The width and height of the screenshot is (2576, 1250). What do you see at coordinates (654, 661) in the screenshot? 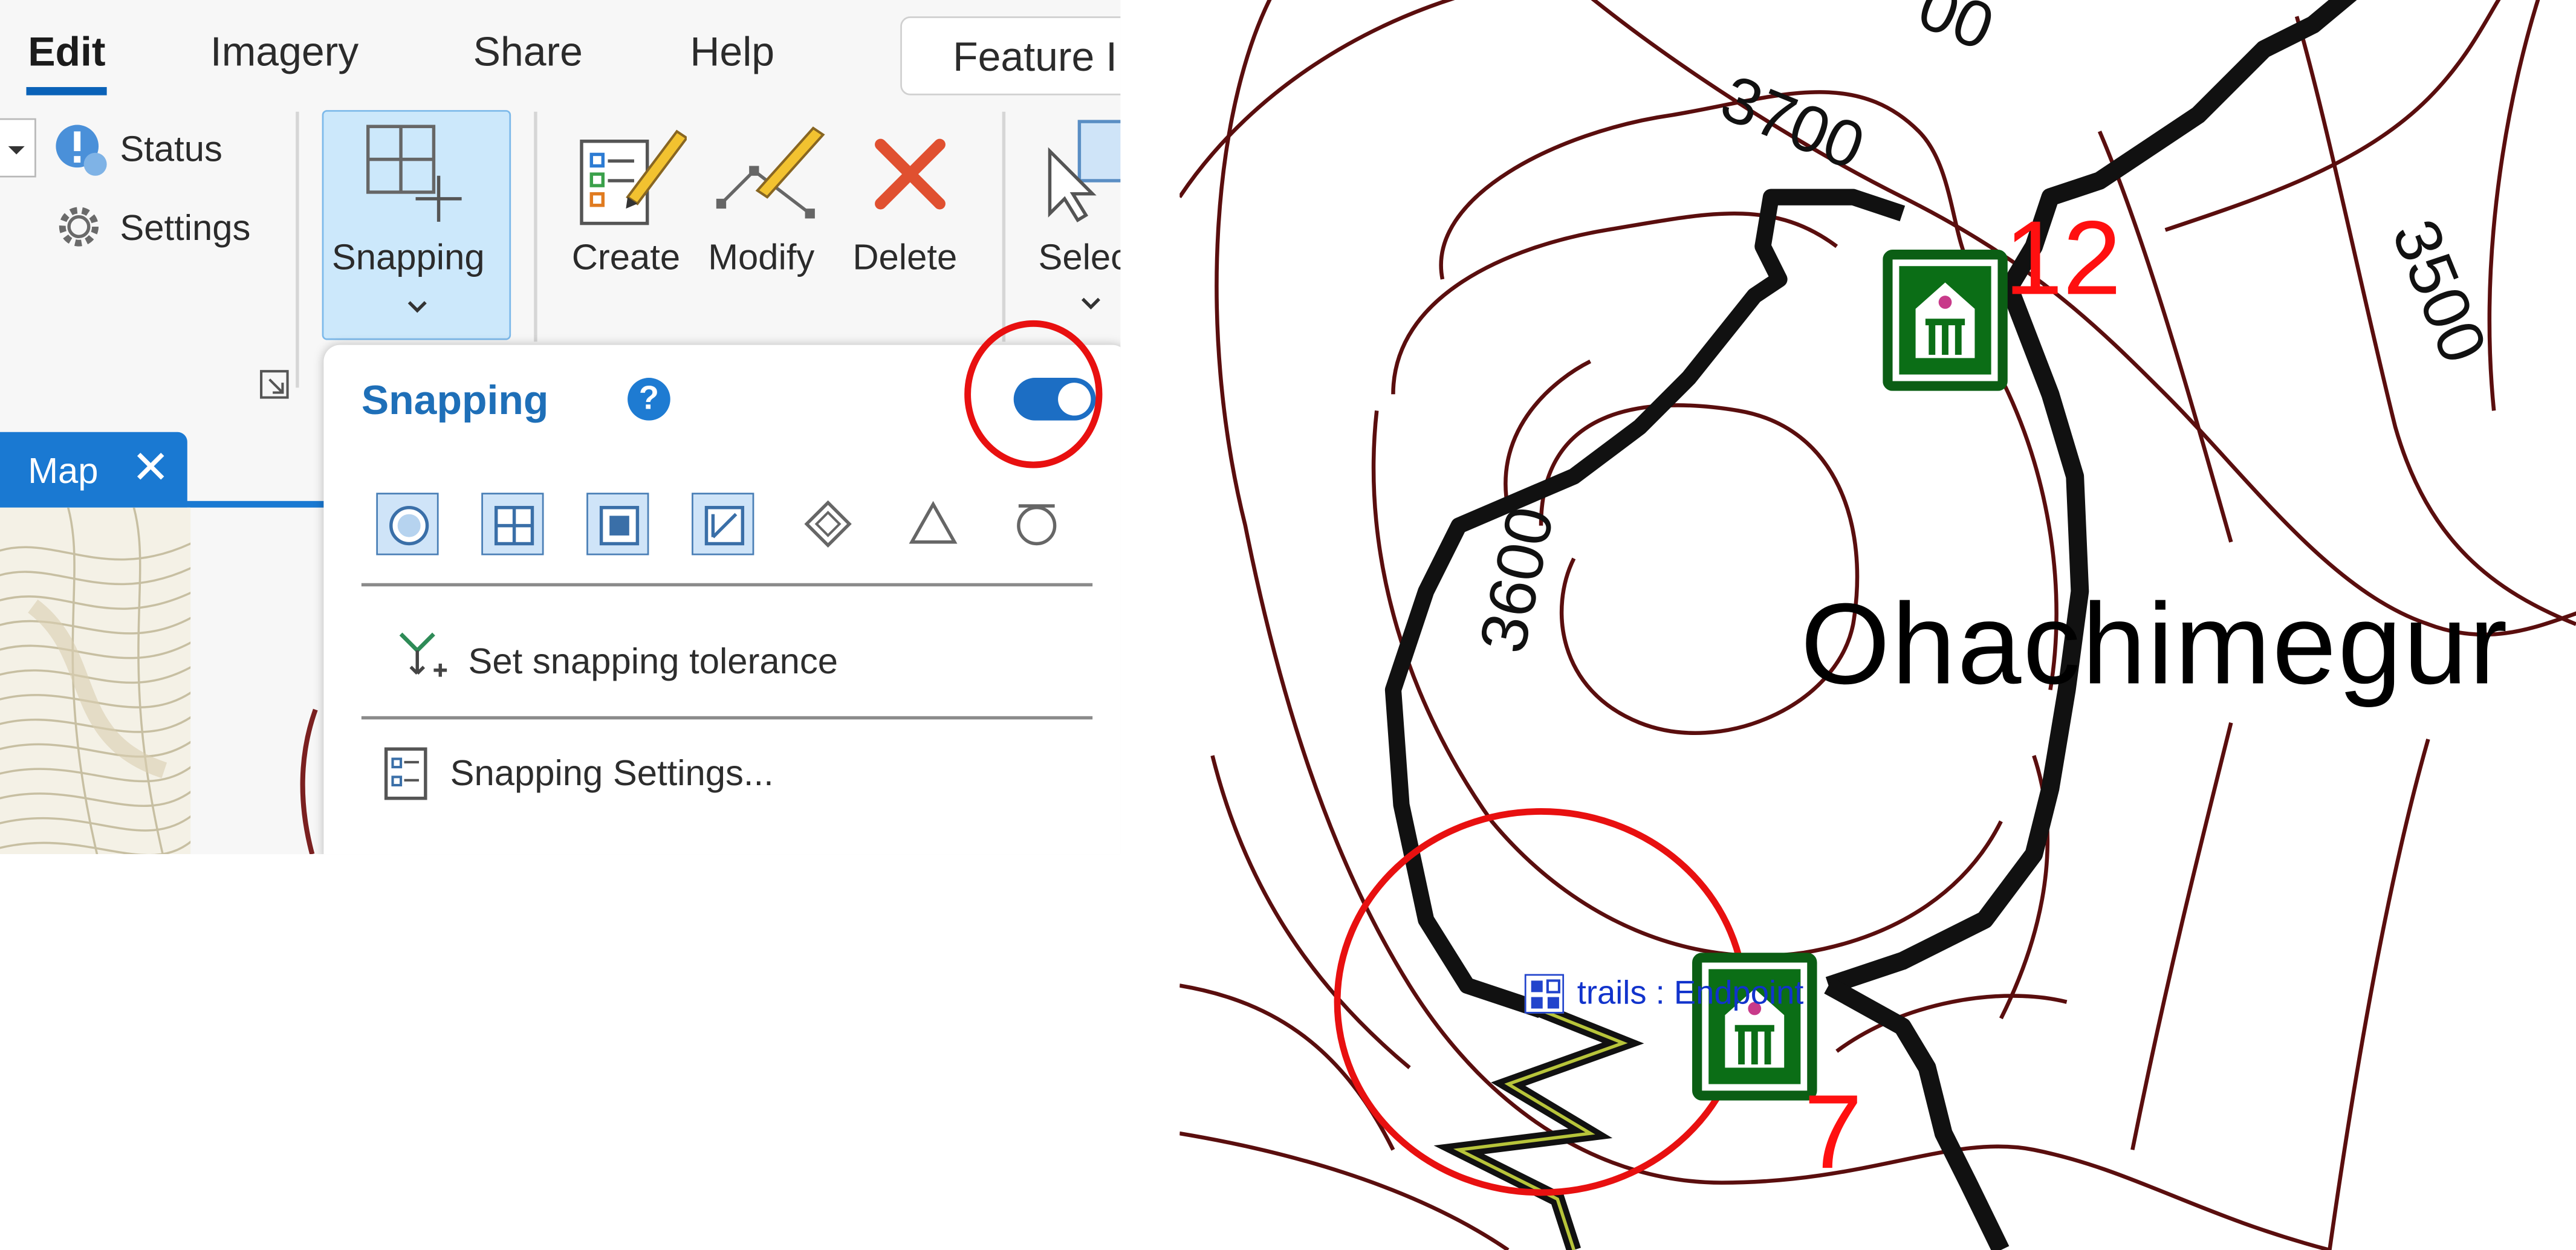
I see `set-snapping-tolerance-label: Set snapping tolerance` at bounding box center [654, 661].